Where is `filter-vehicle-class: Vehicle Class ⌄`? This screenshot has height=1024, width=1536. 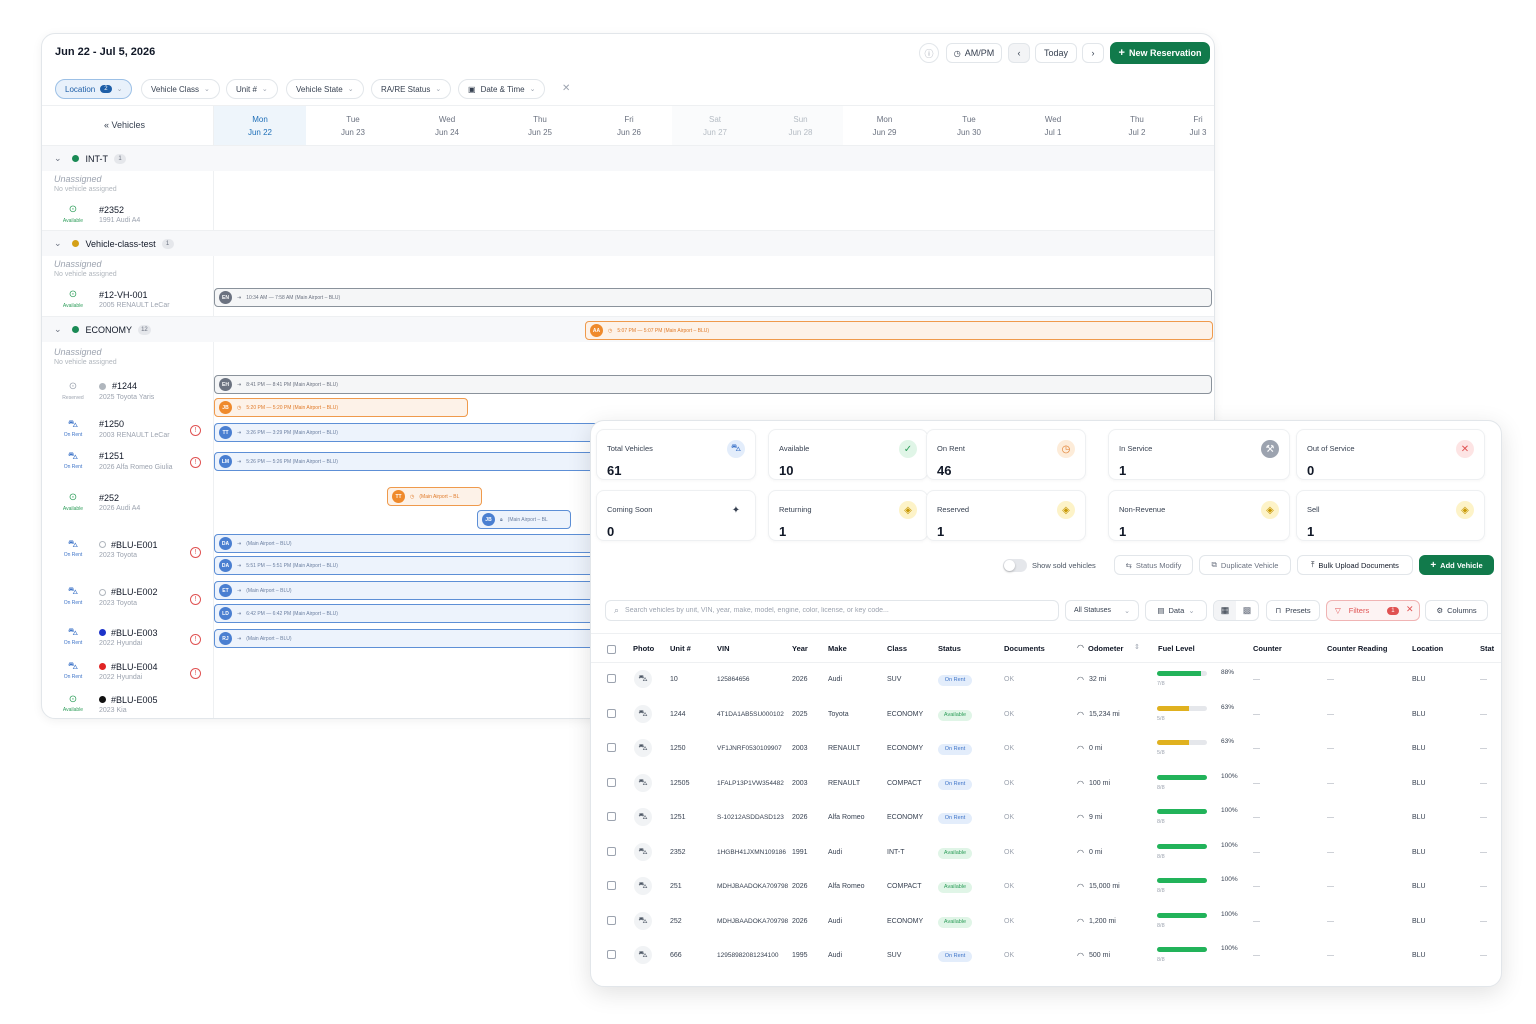 filter-vehicle-class: Vehicle Class ⌄ is located at coordinates (180, 89).